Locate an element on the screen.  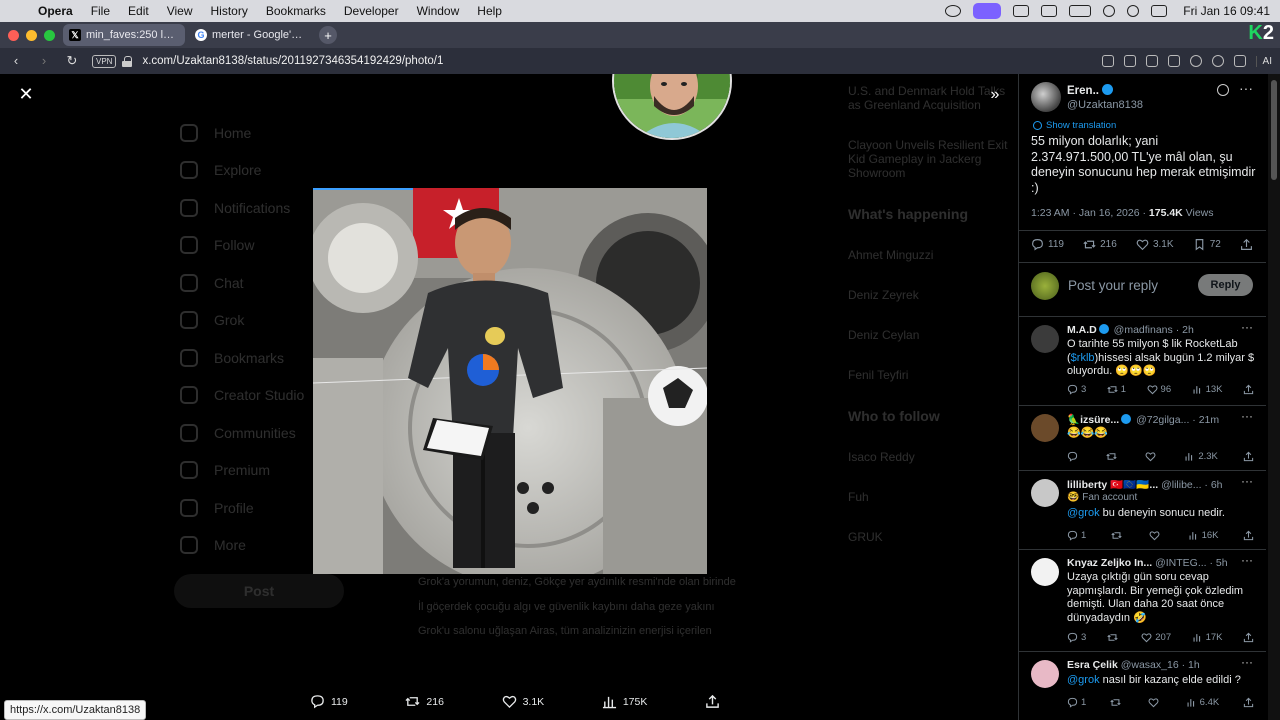
send-icon is located at coordinates (1173, 61).